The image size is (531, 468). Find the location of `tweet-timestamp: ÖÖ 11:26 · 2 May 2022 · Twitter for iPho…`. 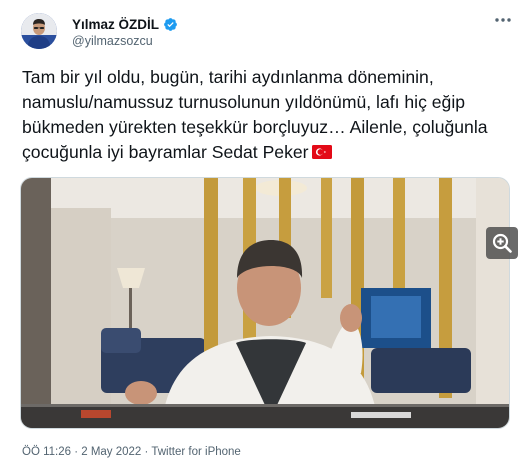

tweet-timestamp: ÖÖ 11:26 · 2 May 2022 · Twitter for iPho… is located at coordinates (131, 452).